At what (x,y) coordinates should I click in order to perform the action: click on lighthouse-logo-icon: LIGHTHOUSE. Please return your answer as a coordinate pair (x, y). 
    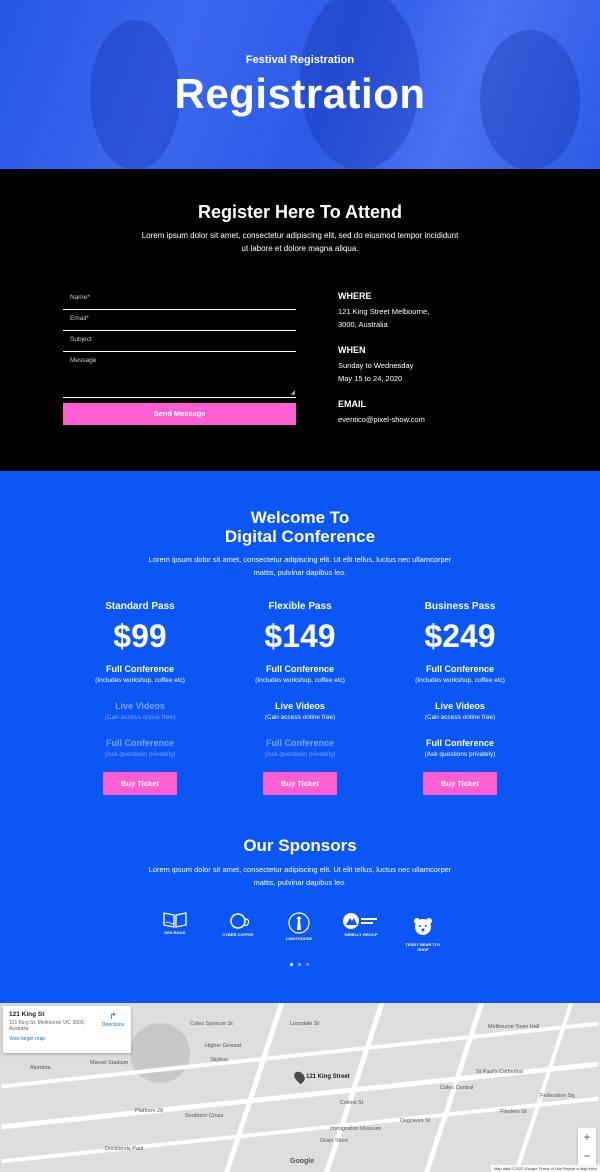
    Looking at the image, I should click on (299, 931).